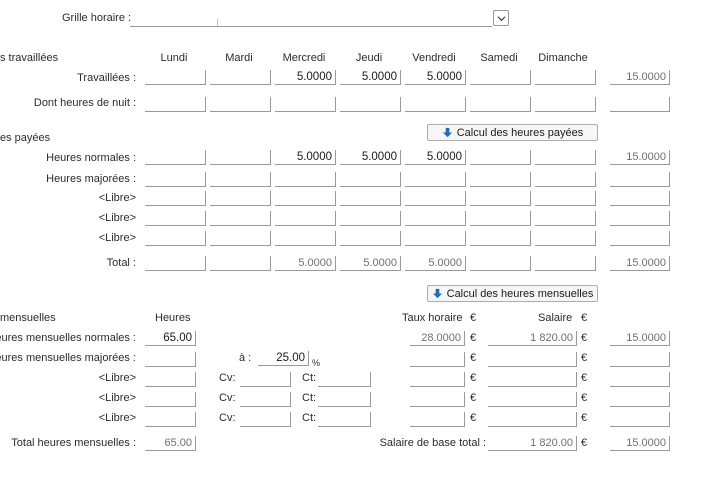 The image size is (721, 486). What do you see at coordinates (175, 238) in the screenshot?
I see `cell-libre3-lundi` at bounding box center [175, 238].